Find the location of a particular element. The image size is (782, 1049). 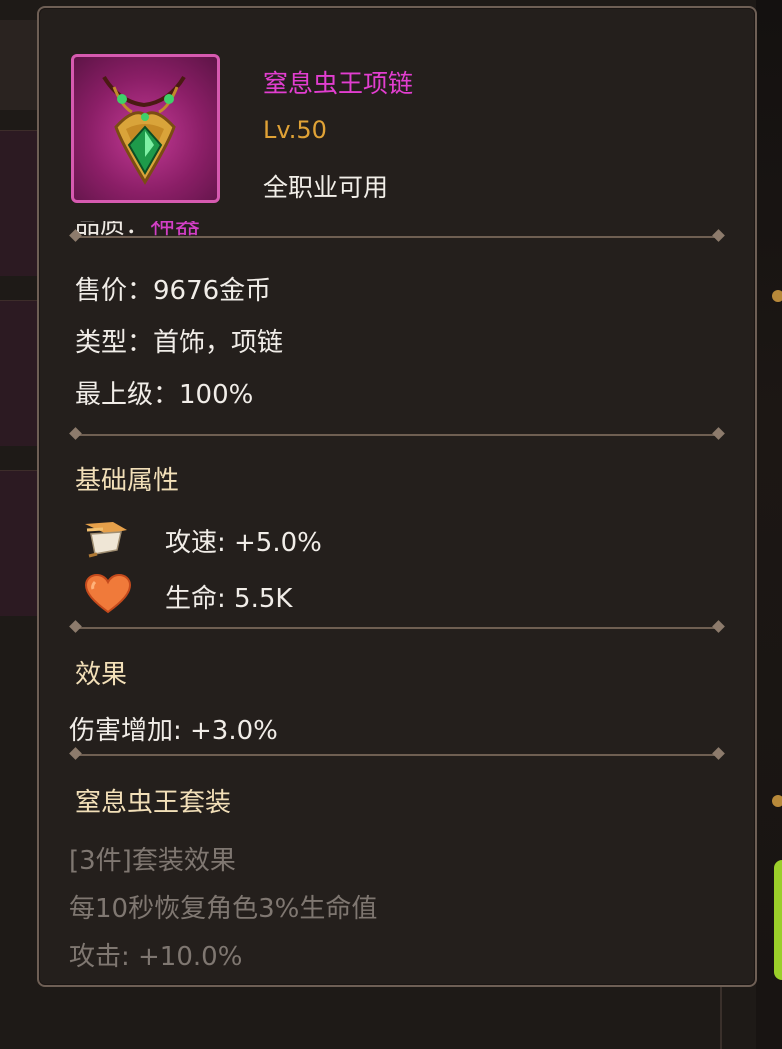

item-class-restriction: 全职业可用 is located at coordinates (326, 187).